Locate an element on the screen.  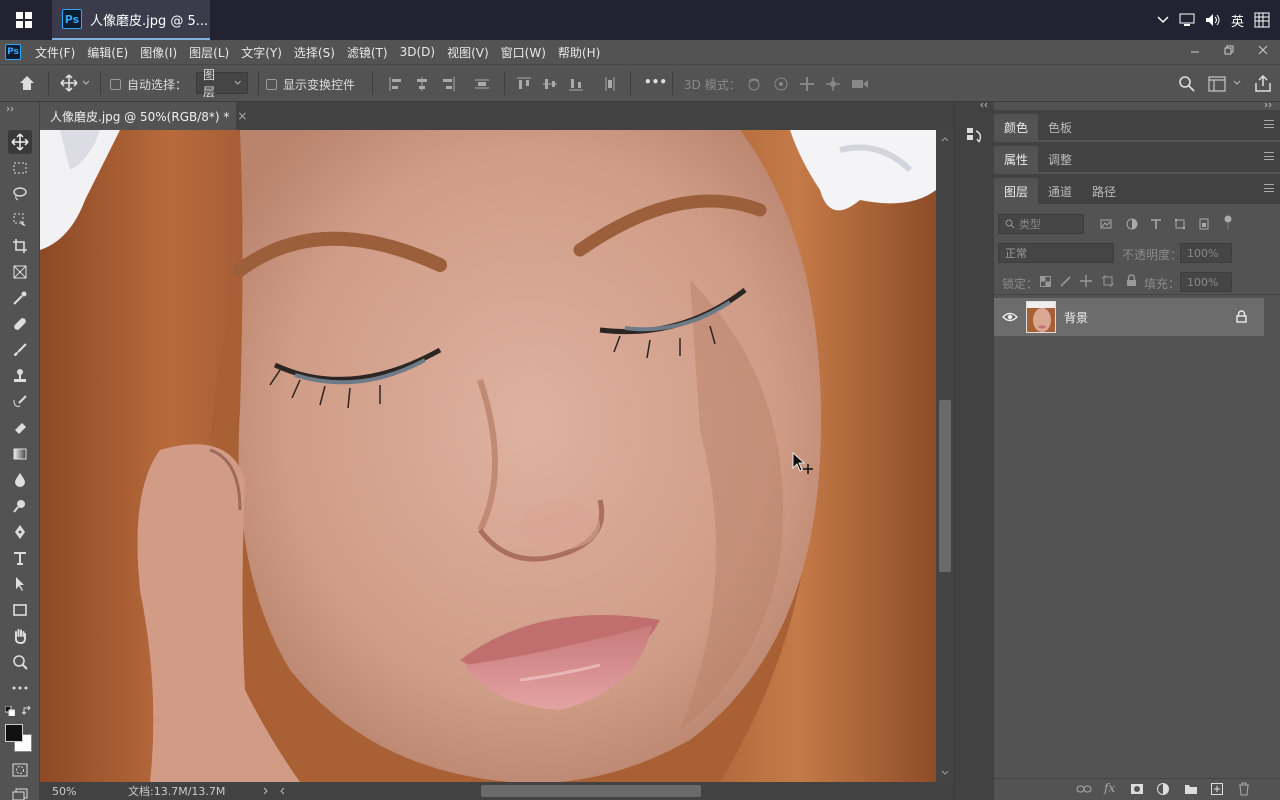
filter-smart-object-icon is located at coordinates (1204, 224).